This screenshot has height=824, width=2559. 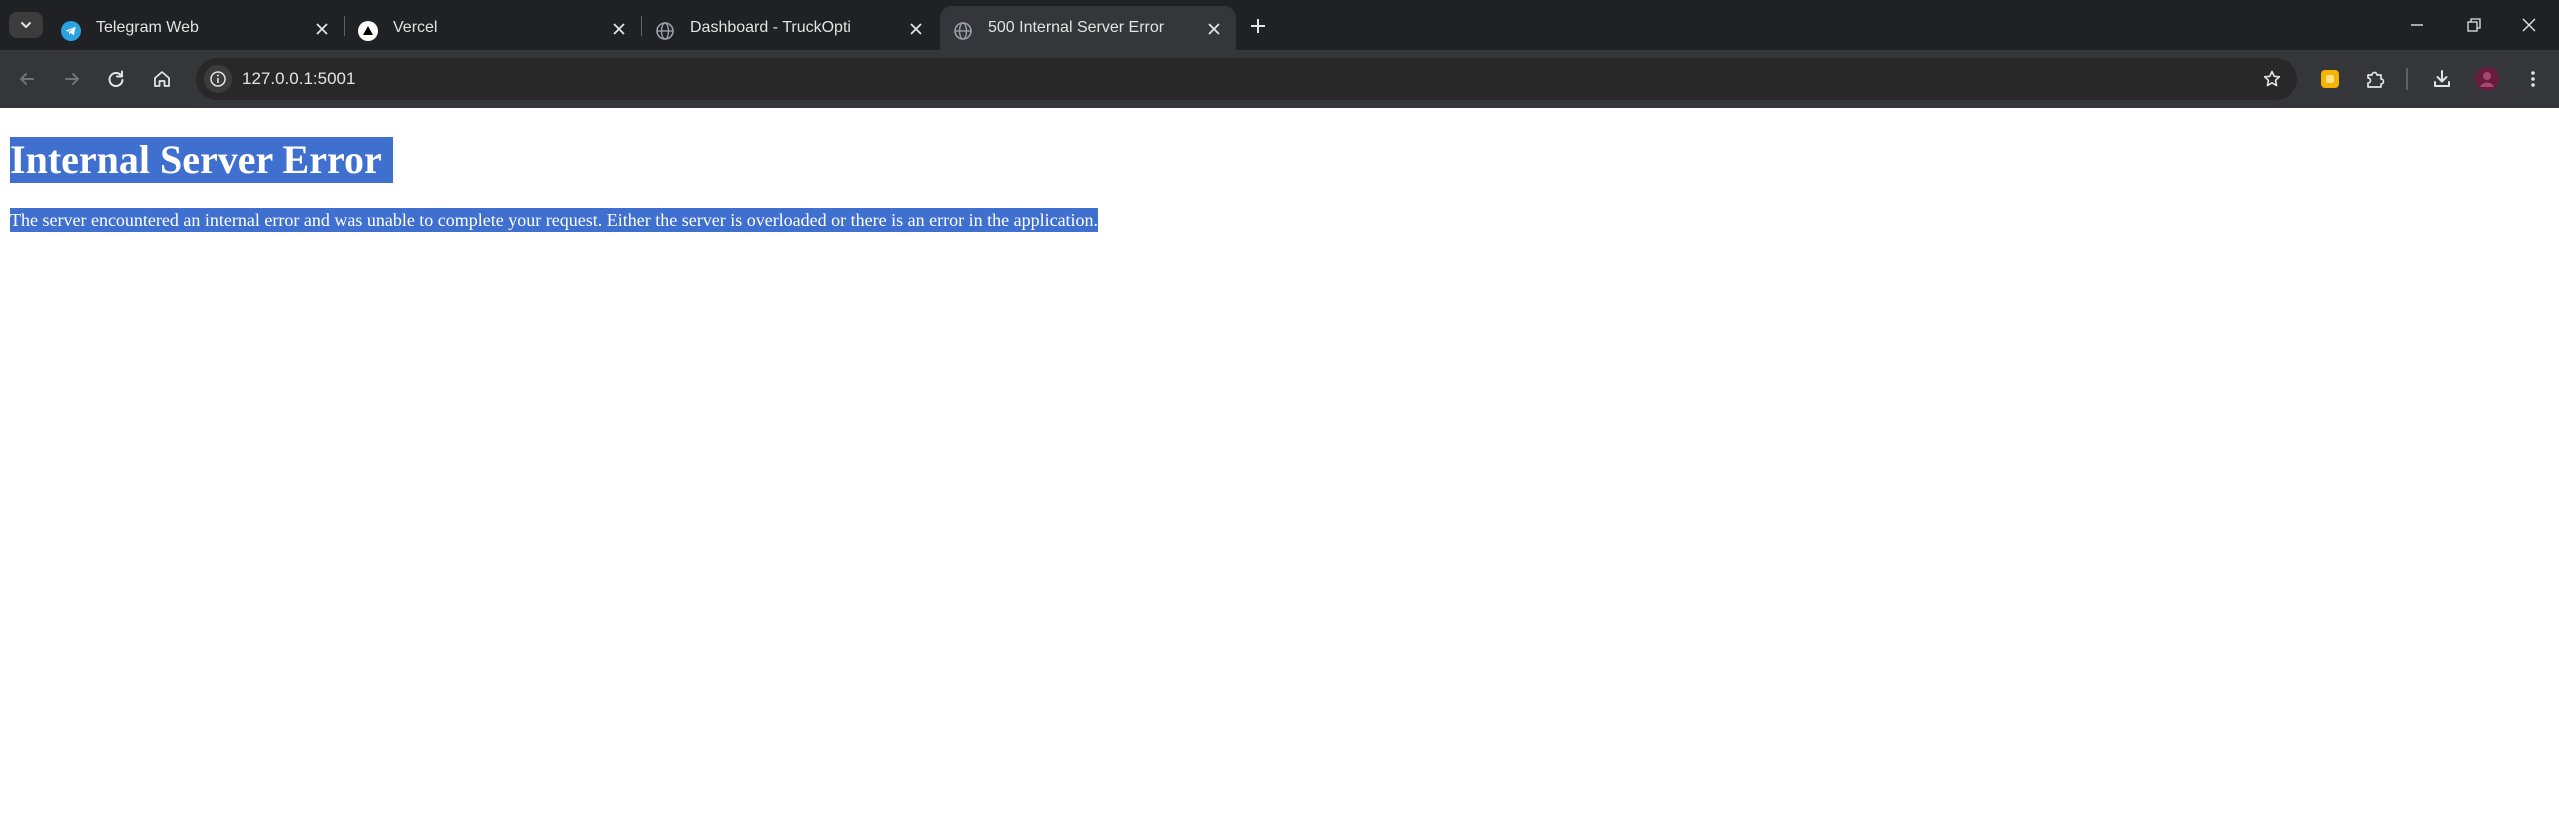 I want to click on arrow-left-icon, so click(x=27, y=79).